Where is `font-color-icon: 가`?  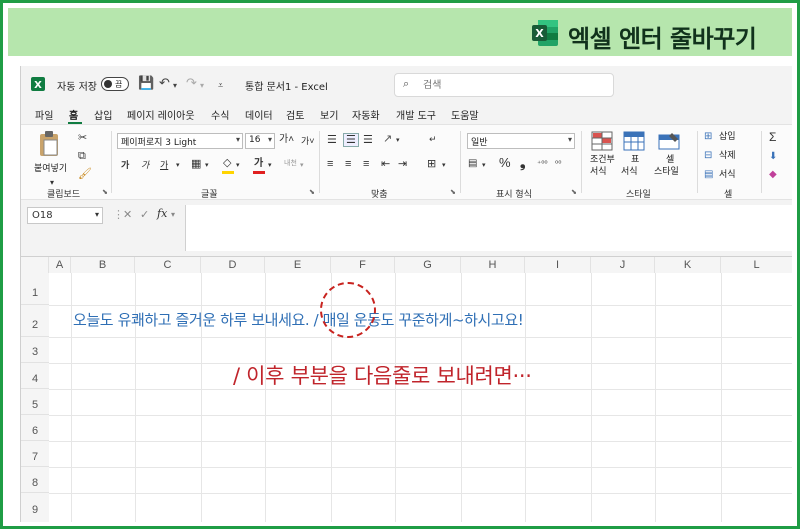
font-color-icon: 가 is located at coordinates (258, 164).